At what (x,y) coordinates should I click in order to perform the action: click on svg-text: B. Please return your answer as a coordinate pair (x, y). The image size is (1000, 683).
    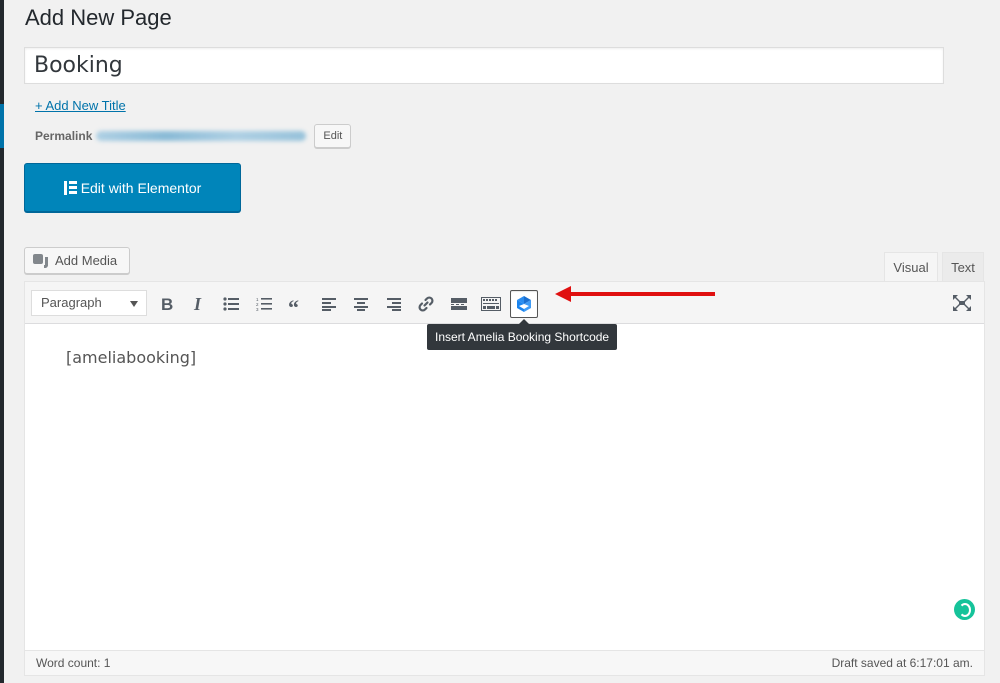
    Looking at the image, I should click on (167, 304).